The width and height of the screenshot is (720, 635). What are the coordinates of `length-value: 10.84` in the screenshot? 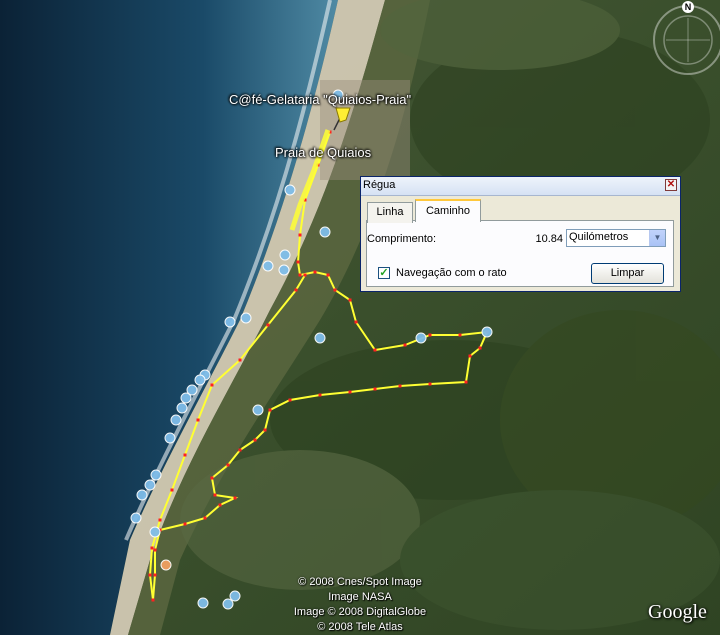 It's located at (549, 239).